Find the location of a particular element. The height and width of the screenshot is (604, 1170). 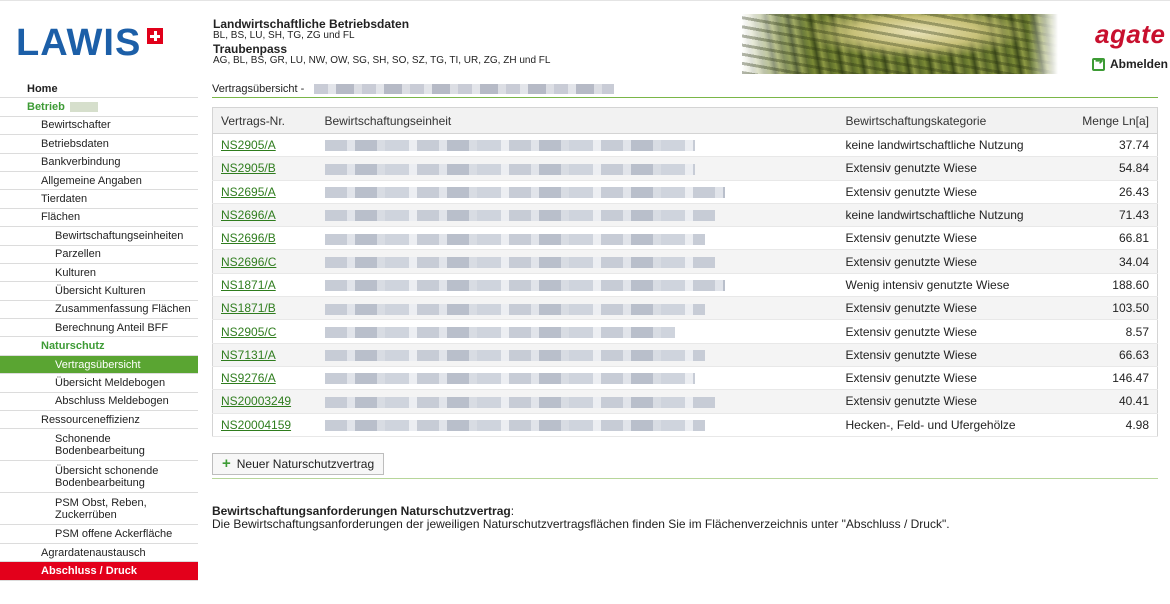

sidebar-item-naturschutz: Naturschutz is located at coordinates (99, 346).